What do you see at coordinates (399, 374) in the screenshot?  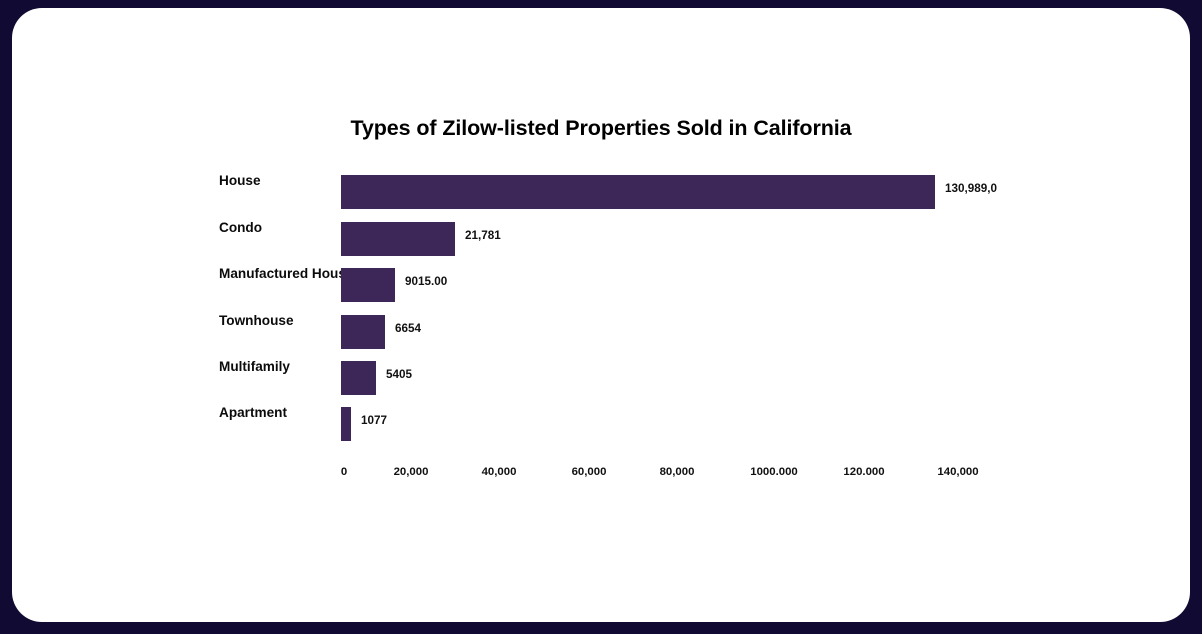 I see `bar-value-label: 5405` at bounding box center [399, 374].